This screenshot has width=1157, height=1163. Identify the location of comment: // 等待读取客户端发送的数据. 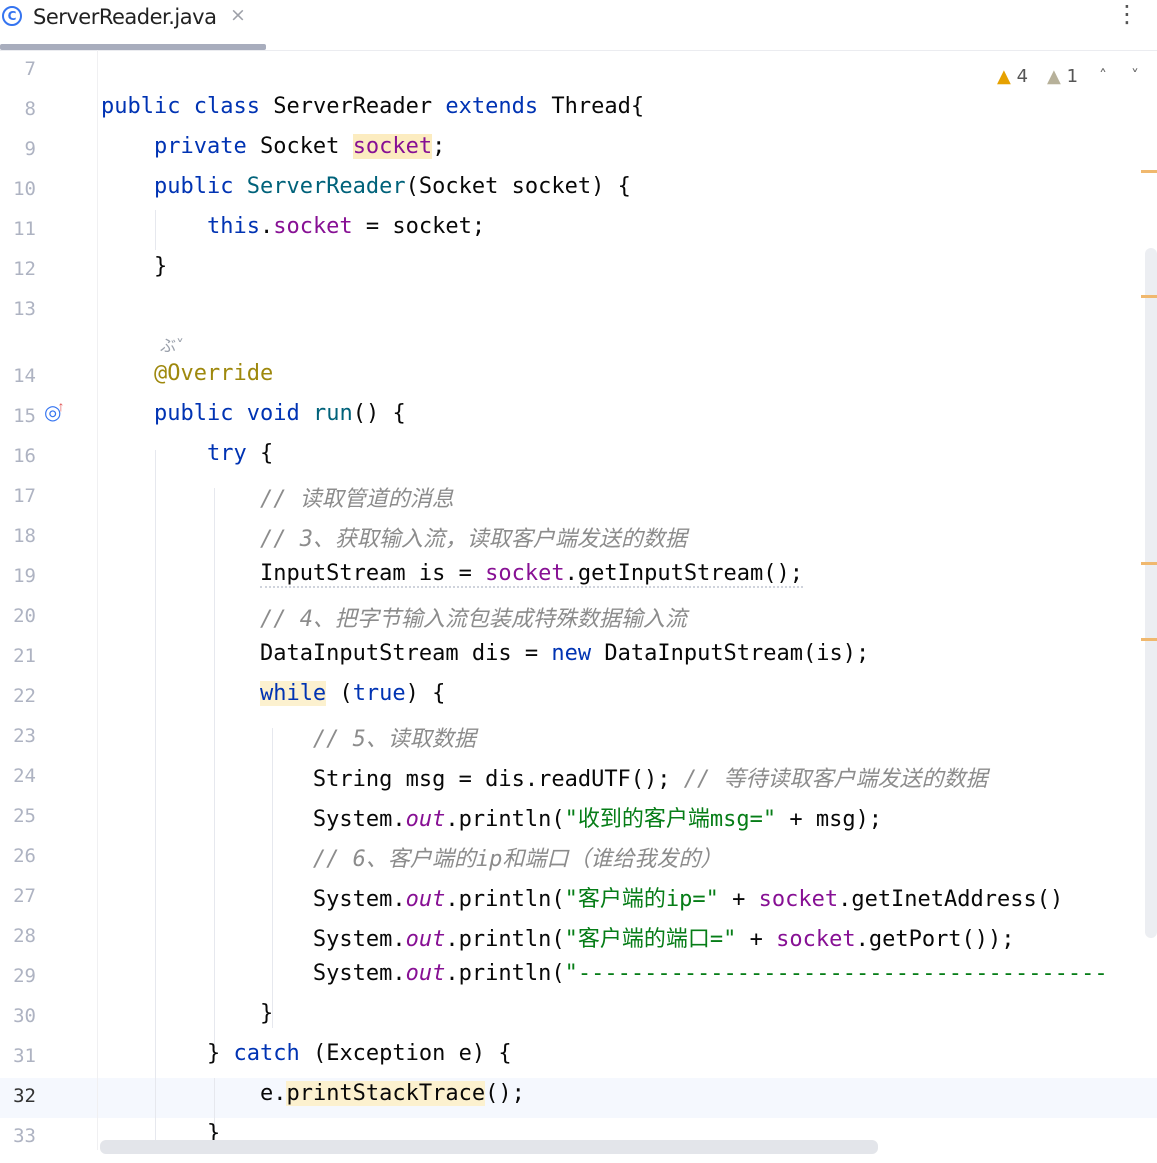
(835, 779).